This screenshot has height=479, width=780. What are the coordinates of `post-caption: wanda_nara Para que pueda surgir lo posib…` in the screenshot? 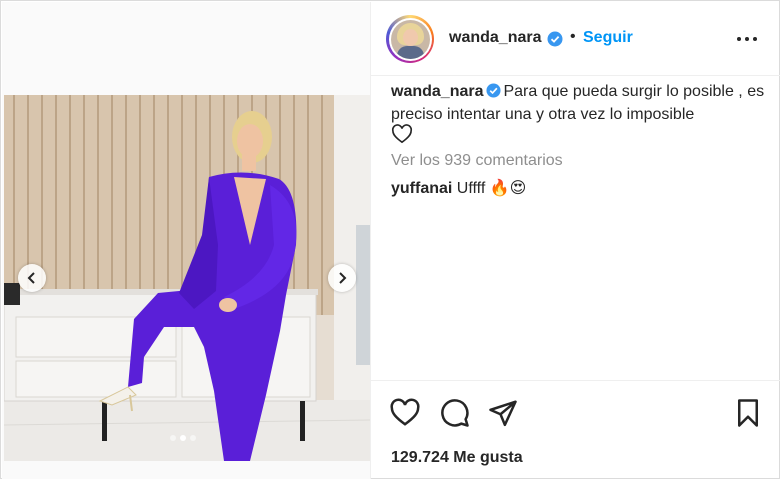 It's located at (581, 103).